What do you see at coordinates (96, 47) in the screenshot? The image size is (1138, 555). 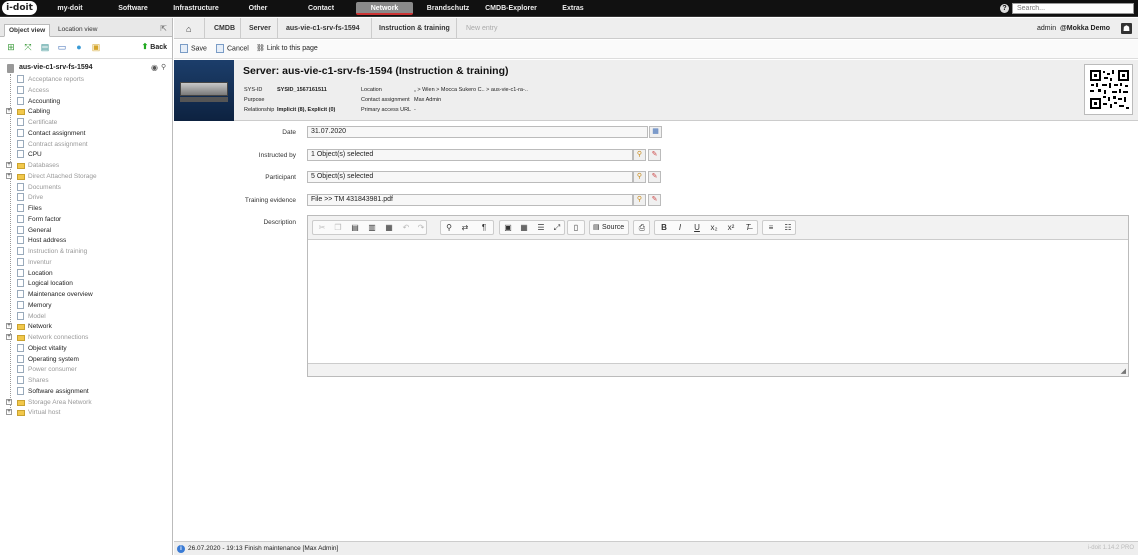 I see `lock-icon: ▣` at bounding box center [96, 47].